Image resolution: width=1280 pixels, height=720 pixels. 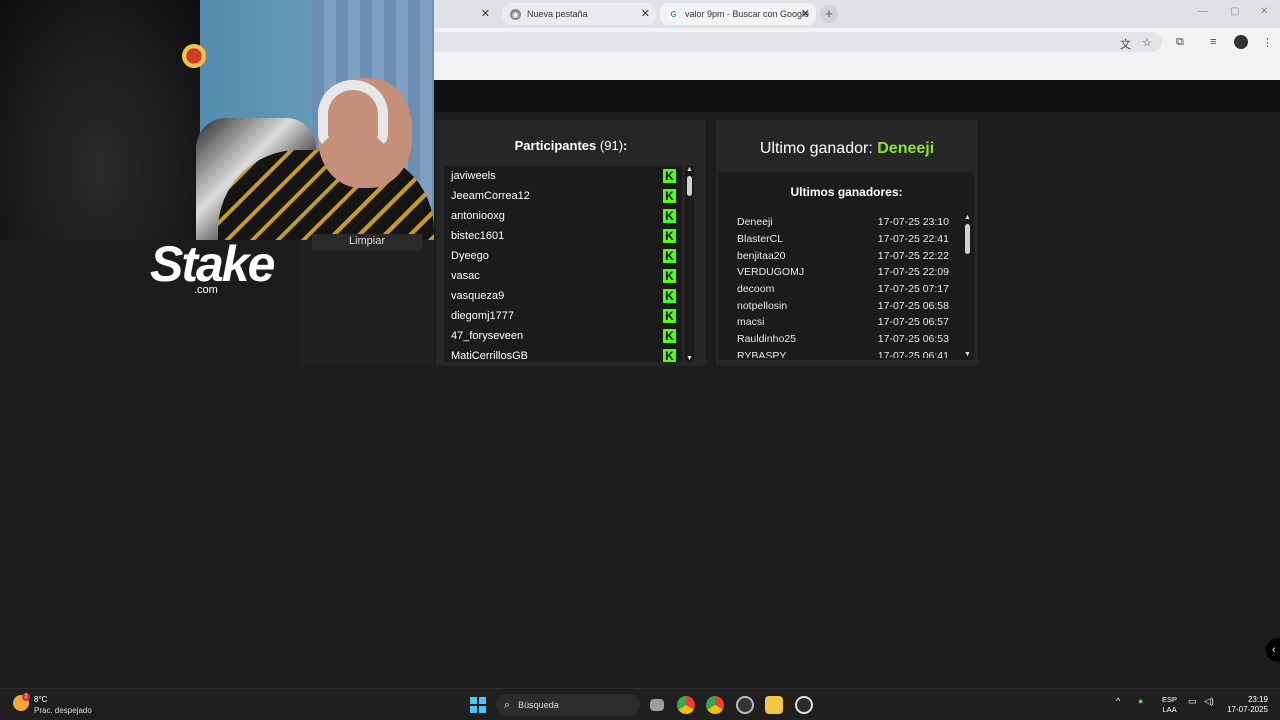 I want to click on participant-name: bistec1601, so click(x=478, y=236).